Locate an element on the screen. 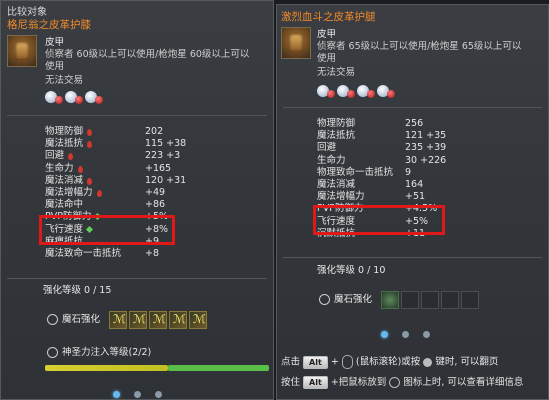  stat-row: 物理防御 256 is located at coordinates (401, 124).